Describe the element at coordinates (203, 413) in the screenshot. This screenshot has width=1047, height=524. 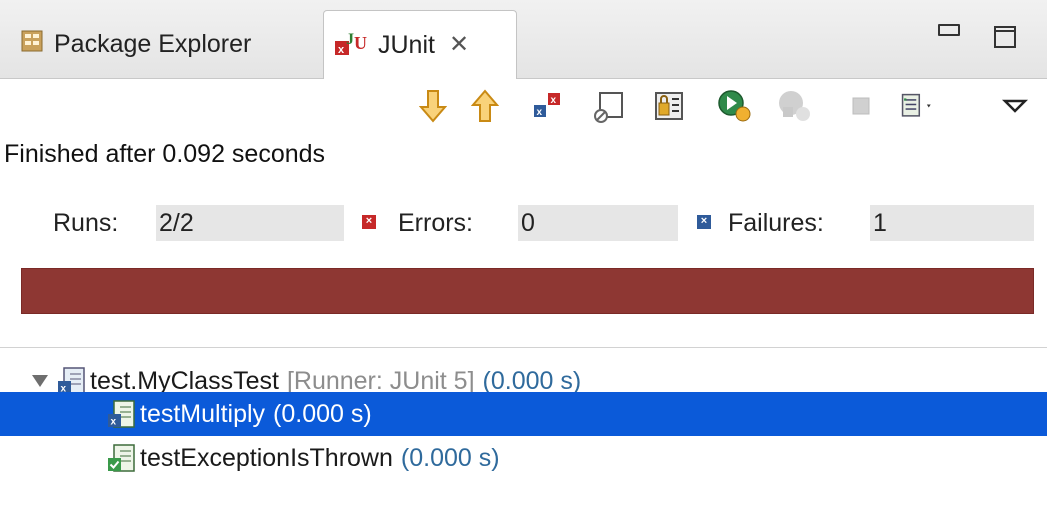
I see `test-name: testMultiply` at that location.